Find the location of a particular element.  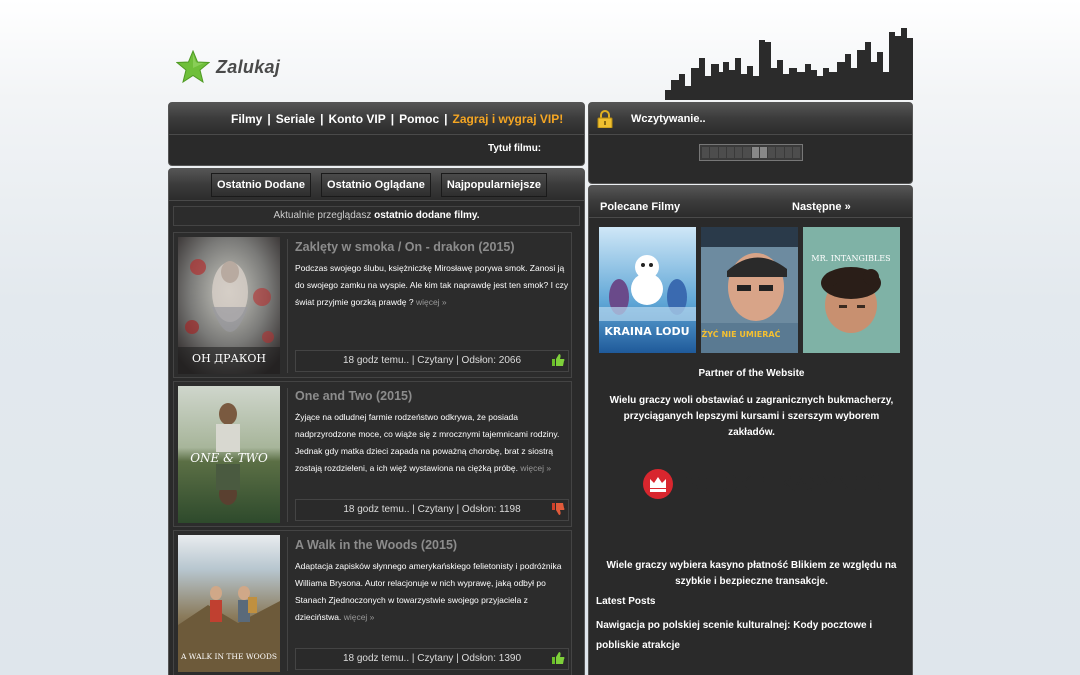

movie-poster: ONE & TWO is located at coordinates (229, 454).